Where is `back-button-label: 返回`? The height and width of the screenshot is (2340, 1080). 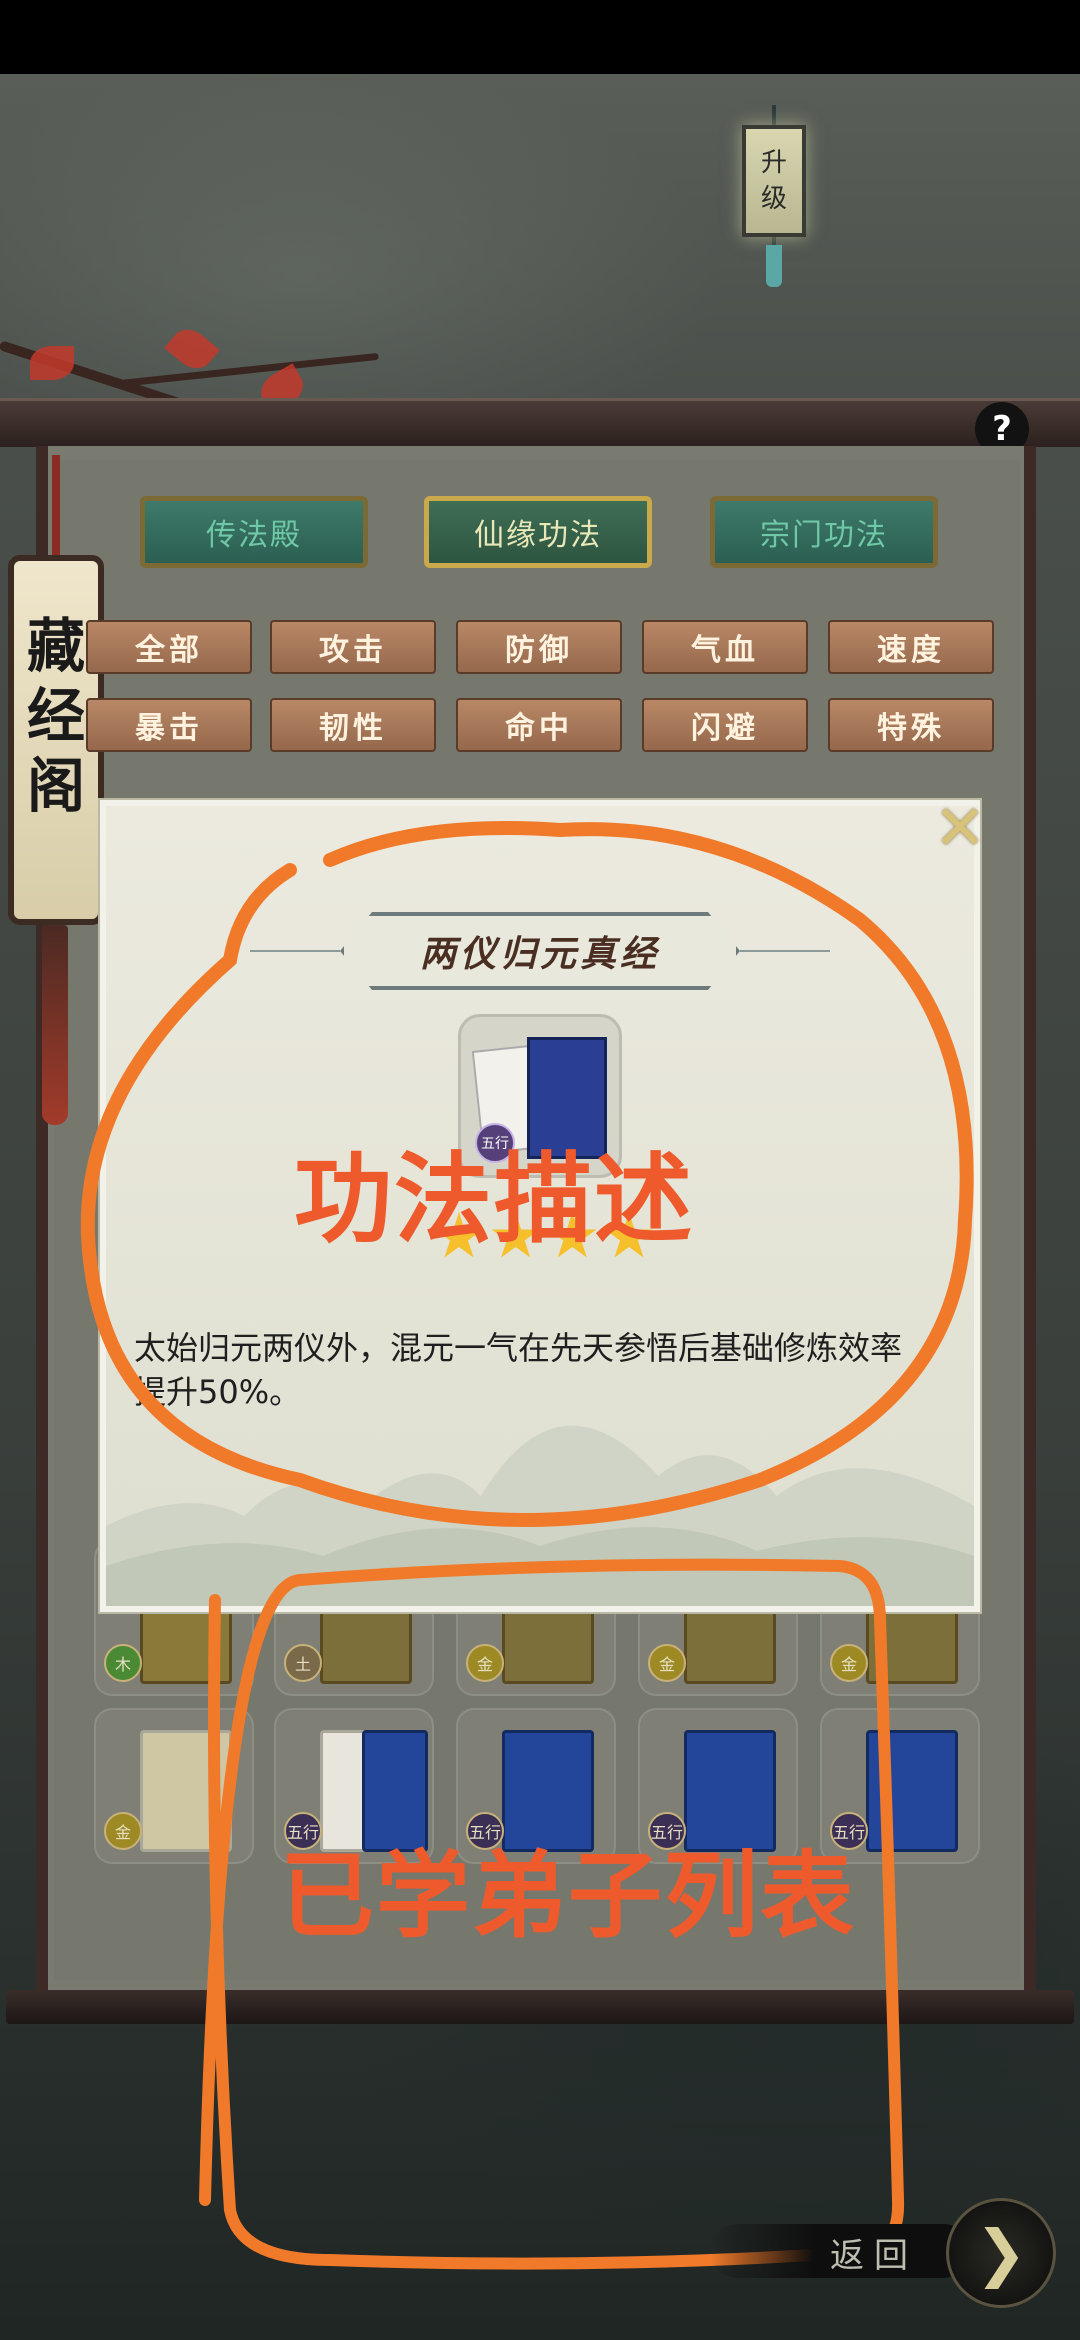 back-button-label: 返回 is located at coordinates (874, 2256).